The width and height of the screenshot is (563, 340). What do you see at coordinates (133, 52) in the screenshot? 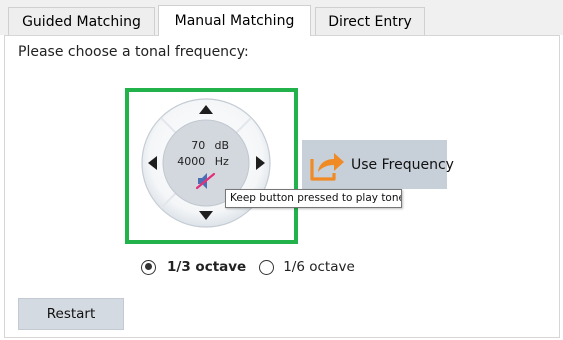
I see `instruction-text: Please choose a tonal frequency:` at bounding box center [133, 52].